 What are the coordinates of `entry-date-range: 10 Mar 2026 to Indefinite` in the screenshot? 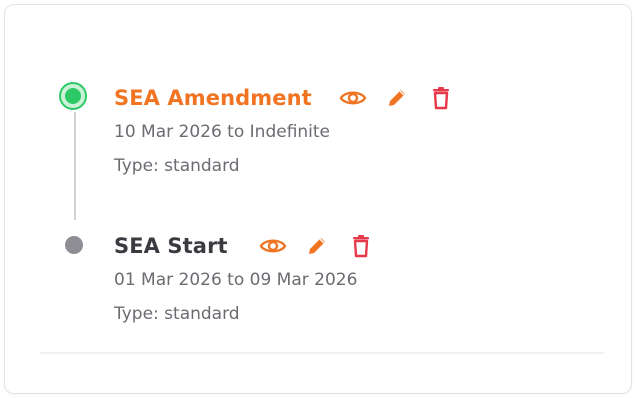 It's located at (222, 132).